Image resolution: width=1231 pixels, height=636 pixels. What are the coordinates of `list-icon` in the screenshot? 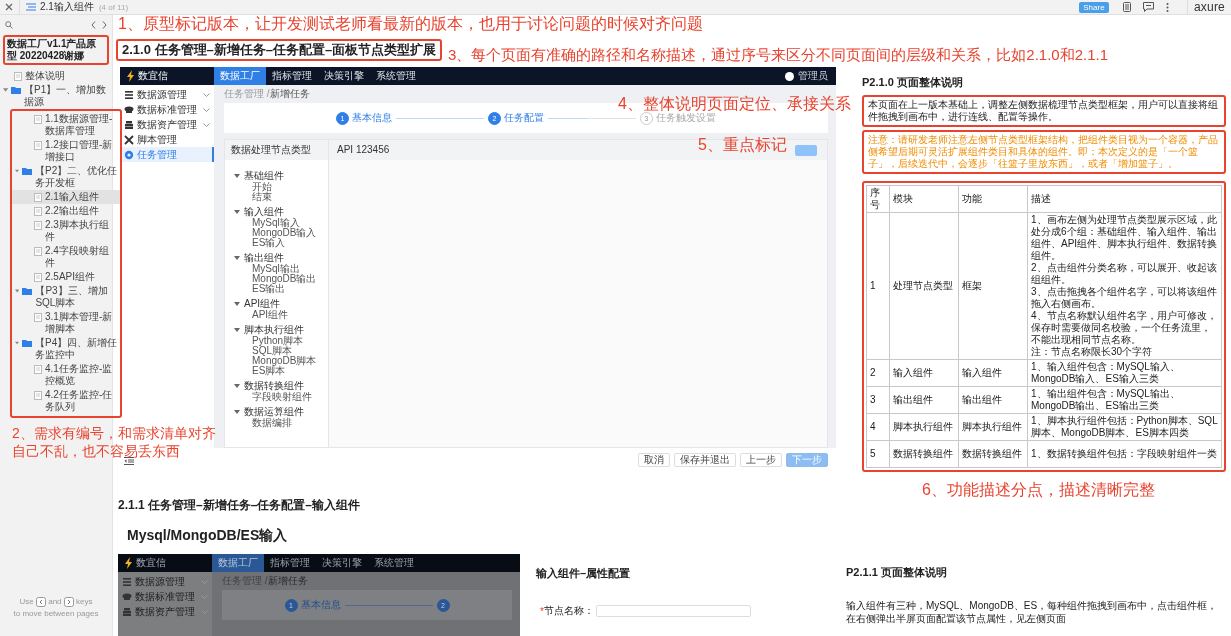 It's located at (129, 94).